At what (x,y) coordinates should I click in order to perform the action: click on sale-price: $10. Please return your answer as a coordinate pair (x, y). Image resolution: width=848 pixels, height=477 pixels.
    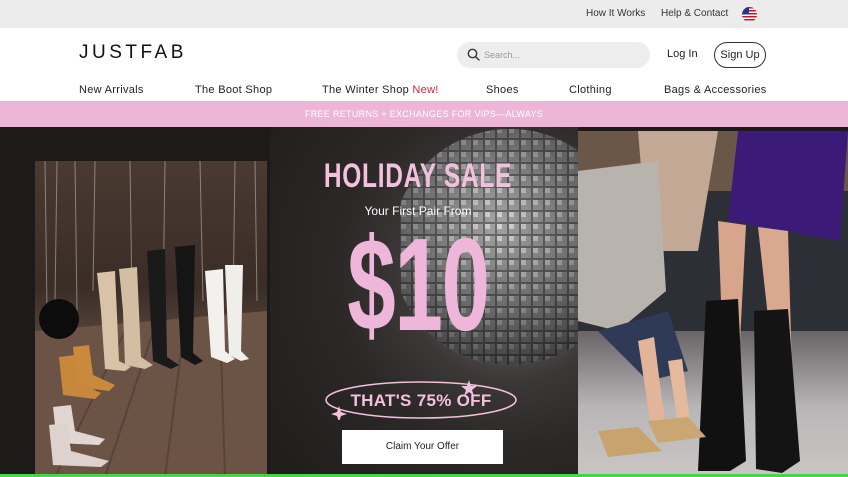
    Looking at the image, I should click on (418, 284).